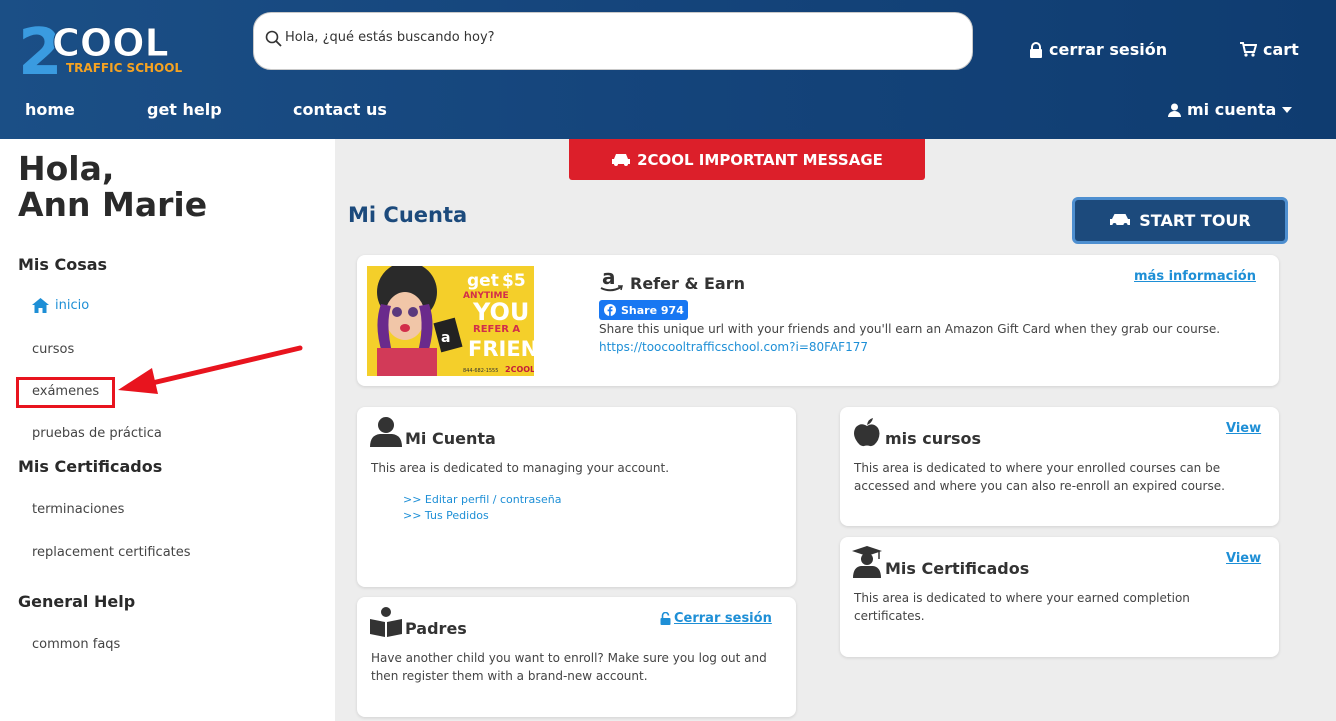  What do you see at coordinates (124, 68) in the screenshot?
I see `logo-sub: TRAFFIC SCHOOL` at bounding box center [124, 68].